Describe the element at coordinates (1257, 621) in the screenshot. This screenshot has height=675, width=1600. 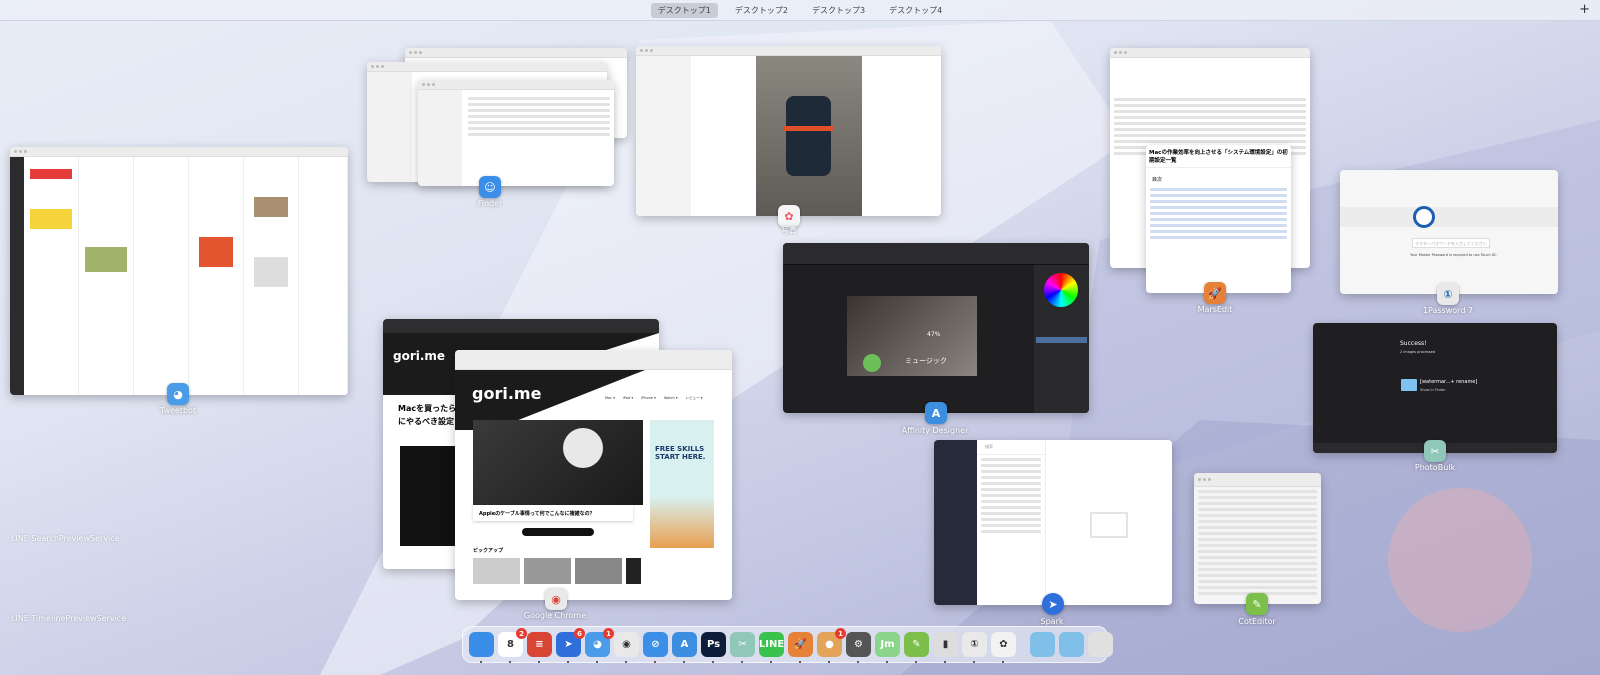
I see `coteditor-label: CotEditor` at that location.